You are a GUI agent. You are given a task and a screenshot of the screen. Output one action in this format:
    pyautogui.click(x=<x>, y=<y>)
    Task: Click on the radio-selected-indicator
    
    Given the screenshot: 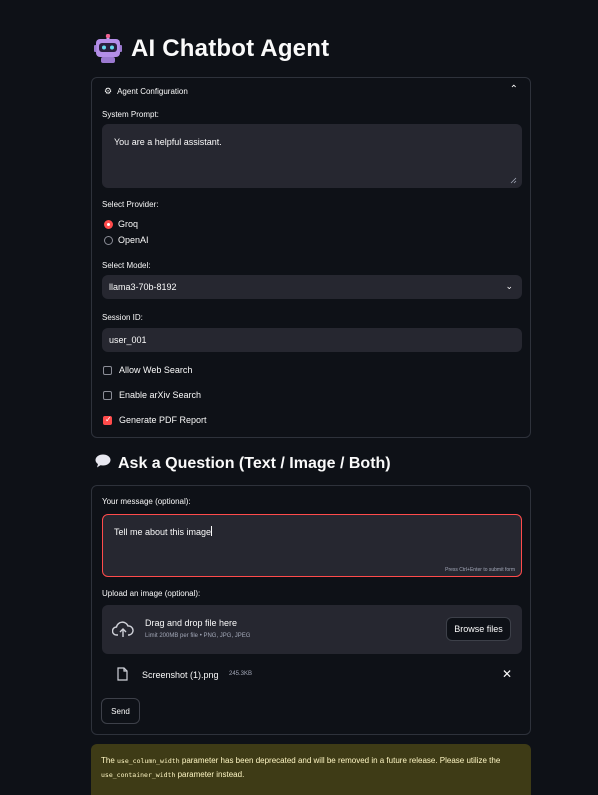 What is the action you would take?
    pyautogui.click(x=108, y=224)
    